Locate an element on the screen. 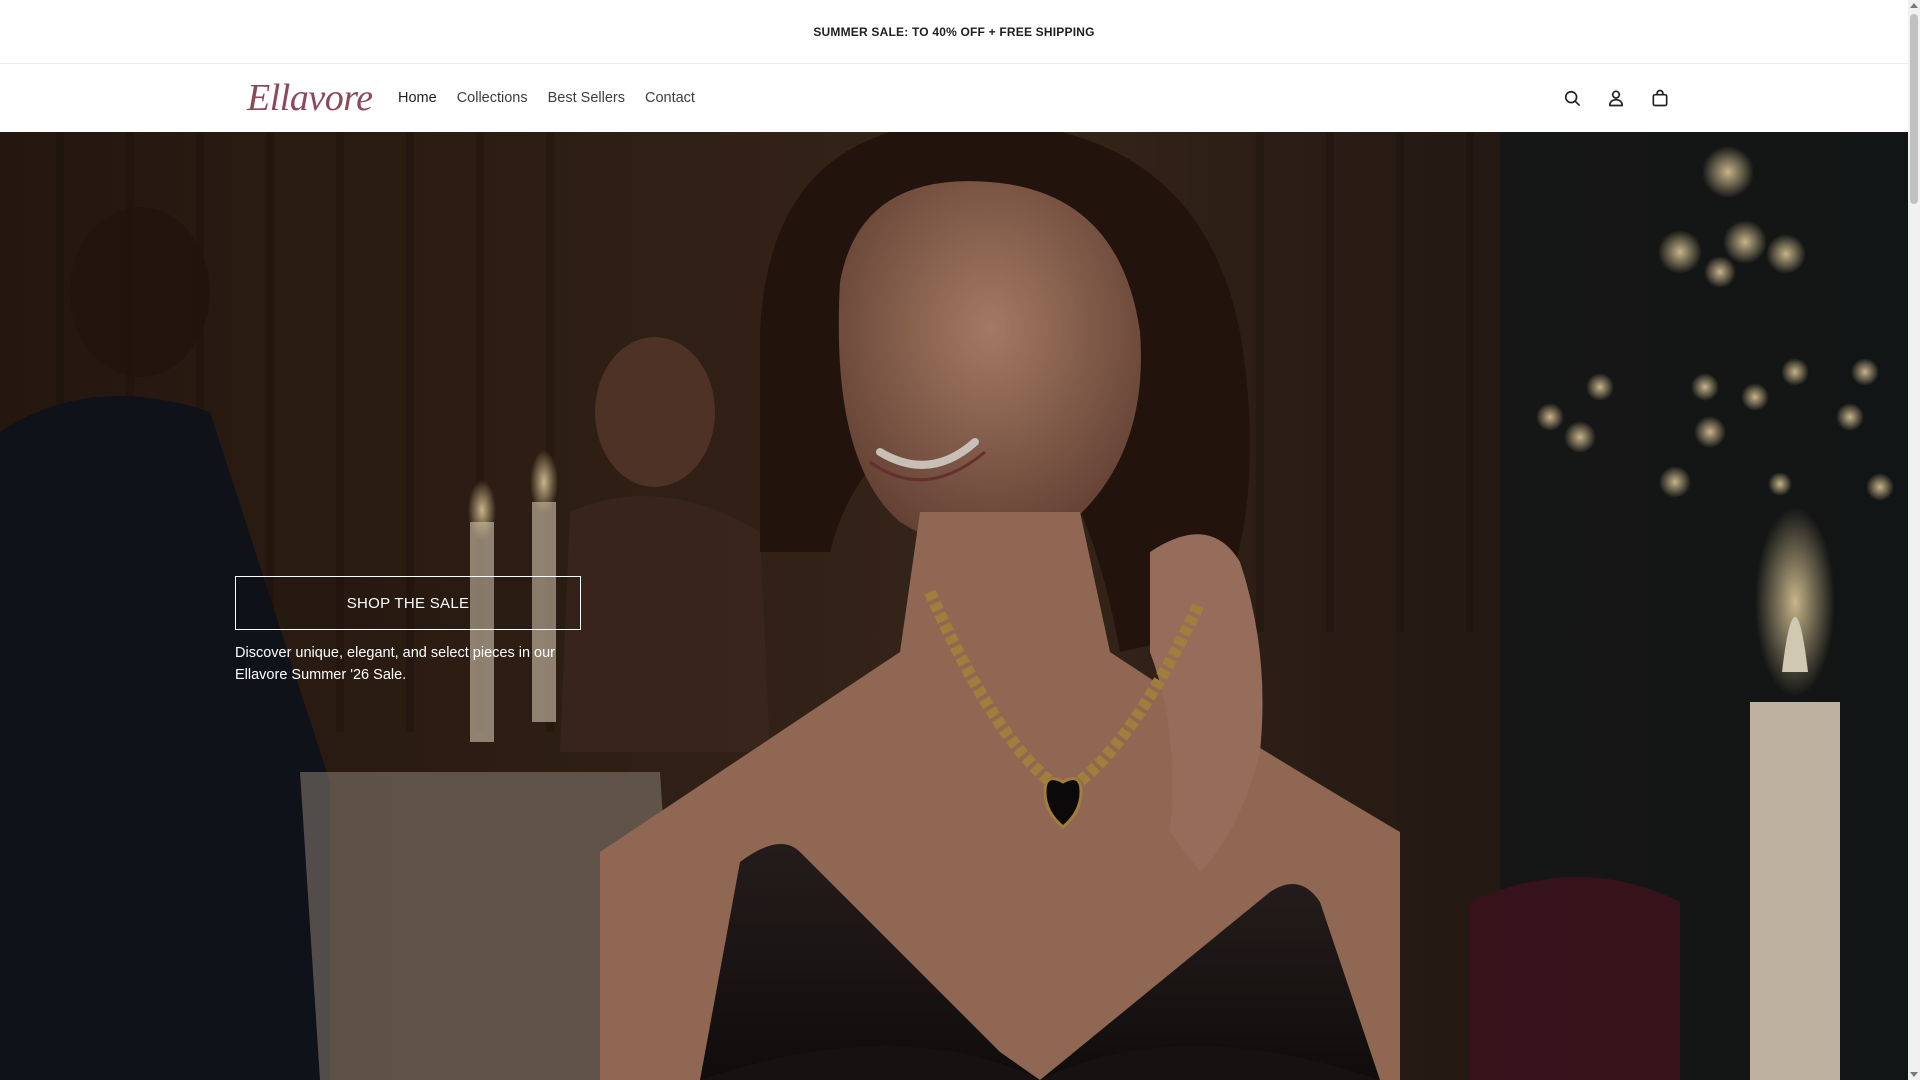 The image size is (1920, 1080). search-icon is located at coordinates (1572, 98).